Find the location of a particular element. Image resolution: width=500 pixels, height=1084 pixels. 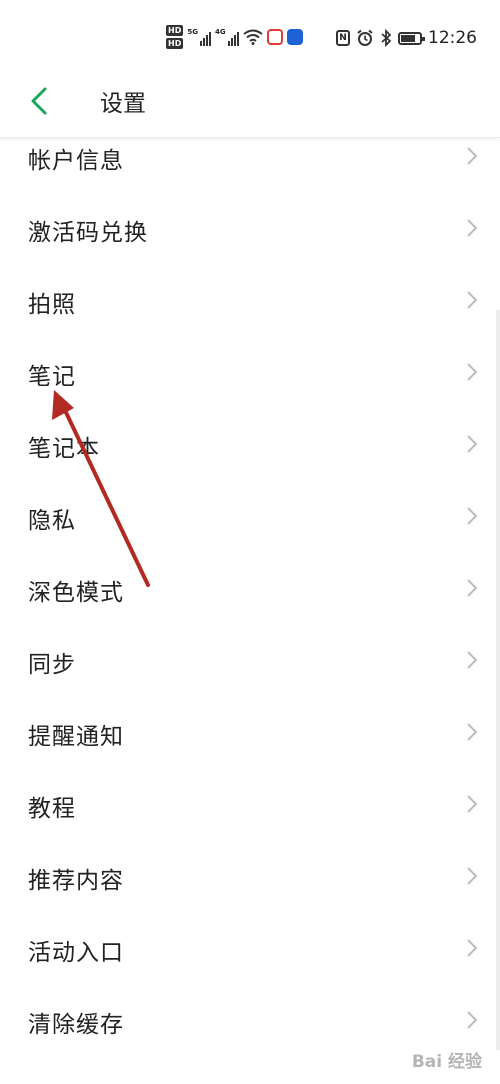

settings-item-label: 帐户信息 is located at coordinates (76, 161).